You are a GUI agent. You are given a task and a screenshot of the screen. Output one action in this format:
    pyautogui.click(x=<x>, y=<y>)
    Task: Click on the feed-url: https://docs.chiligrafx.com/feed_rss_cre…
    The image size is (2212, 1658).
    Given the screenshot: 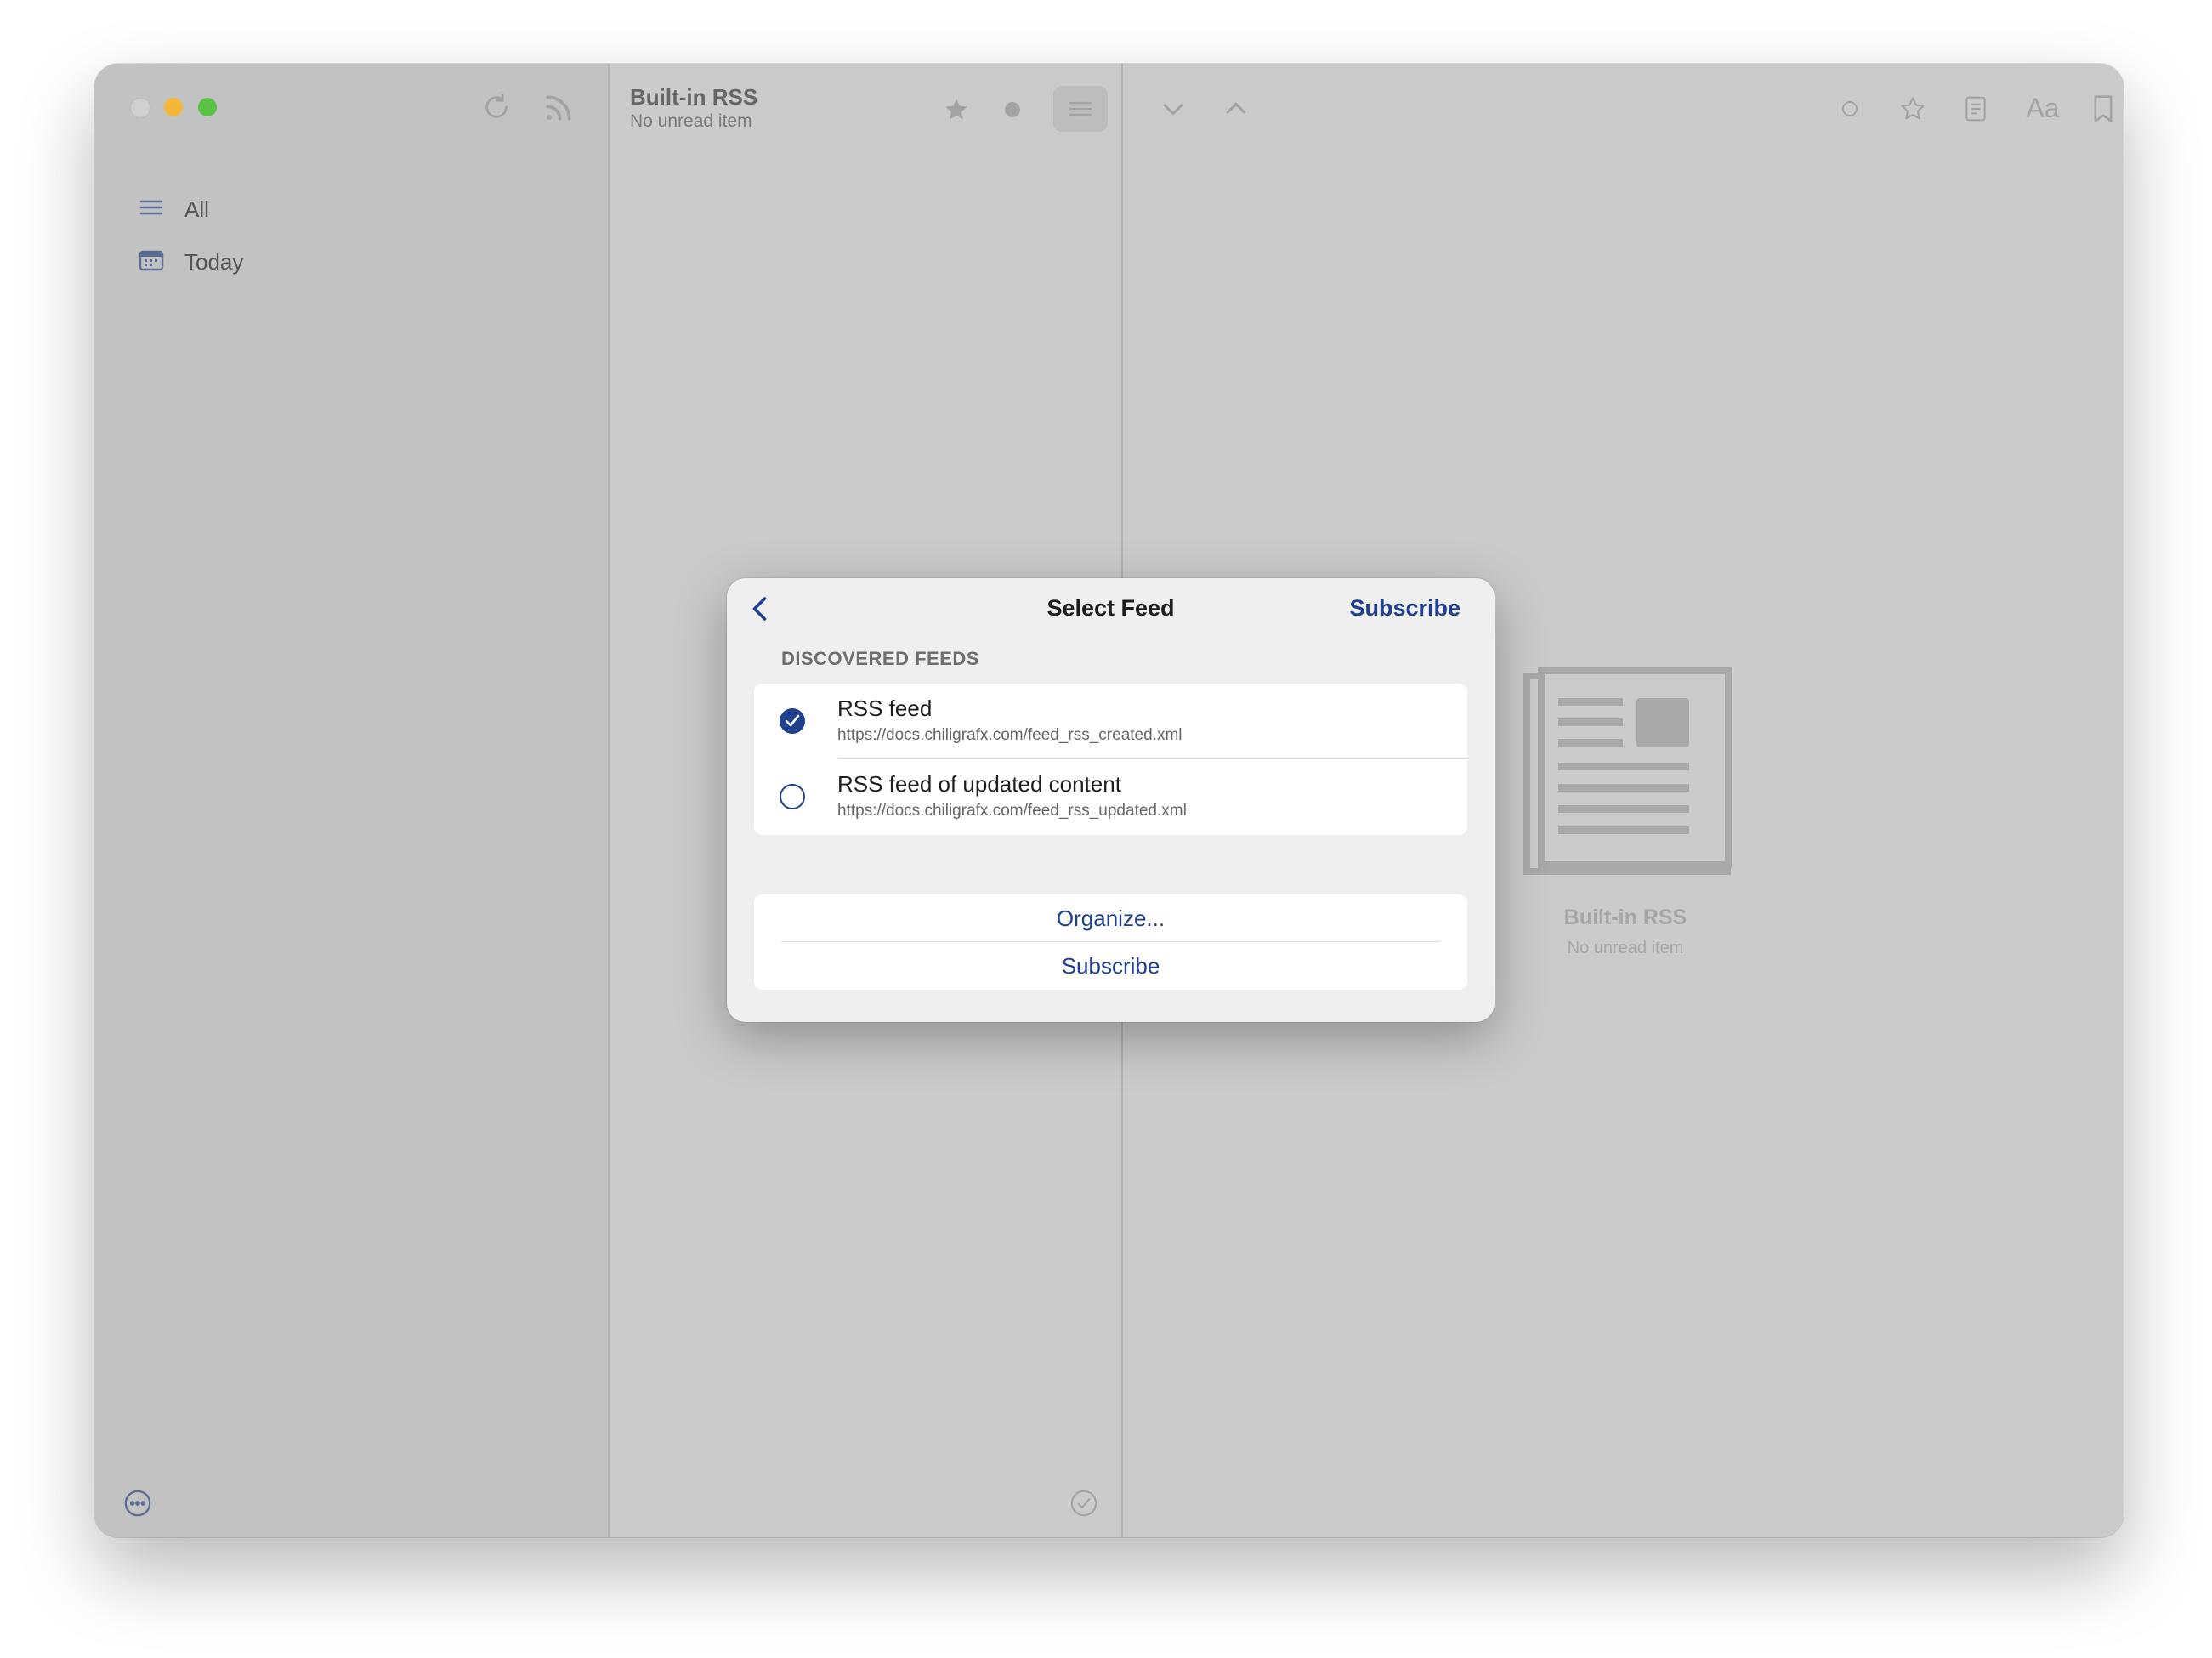 What is the action you would take?
    pyautogui.click(x=1010, y=735)
    